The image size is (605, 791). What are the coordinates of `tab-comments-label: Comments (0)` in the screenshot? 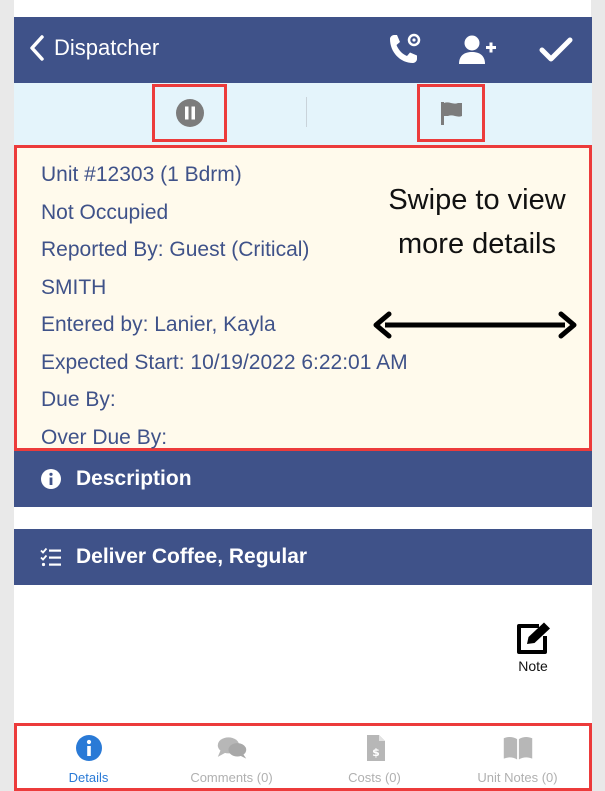 It's located at (231, 777).